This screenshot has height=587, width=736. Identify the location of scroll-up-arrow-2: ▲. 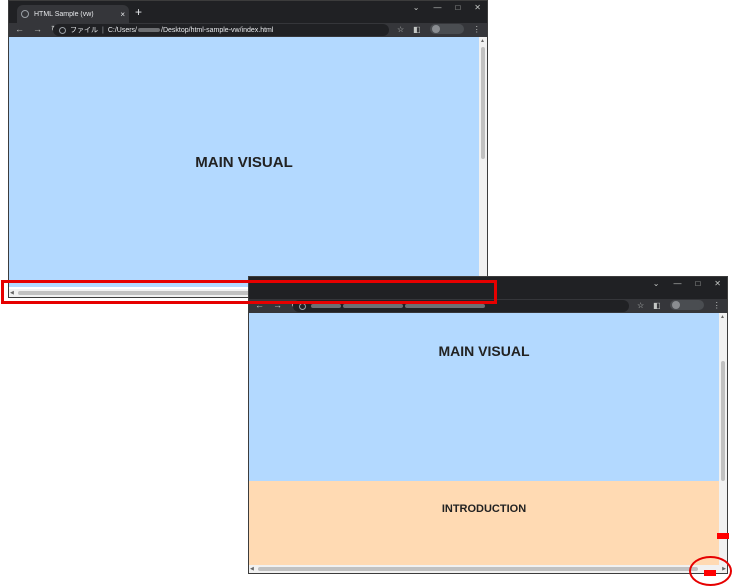
(722, 317).